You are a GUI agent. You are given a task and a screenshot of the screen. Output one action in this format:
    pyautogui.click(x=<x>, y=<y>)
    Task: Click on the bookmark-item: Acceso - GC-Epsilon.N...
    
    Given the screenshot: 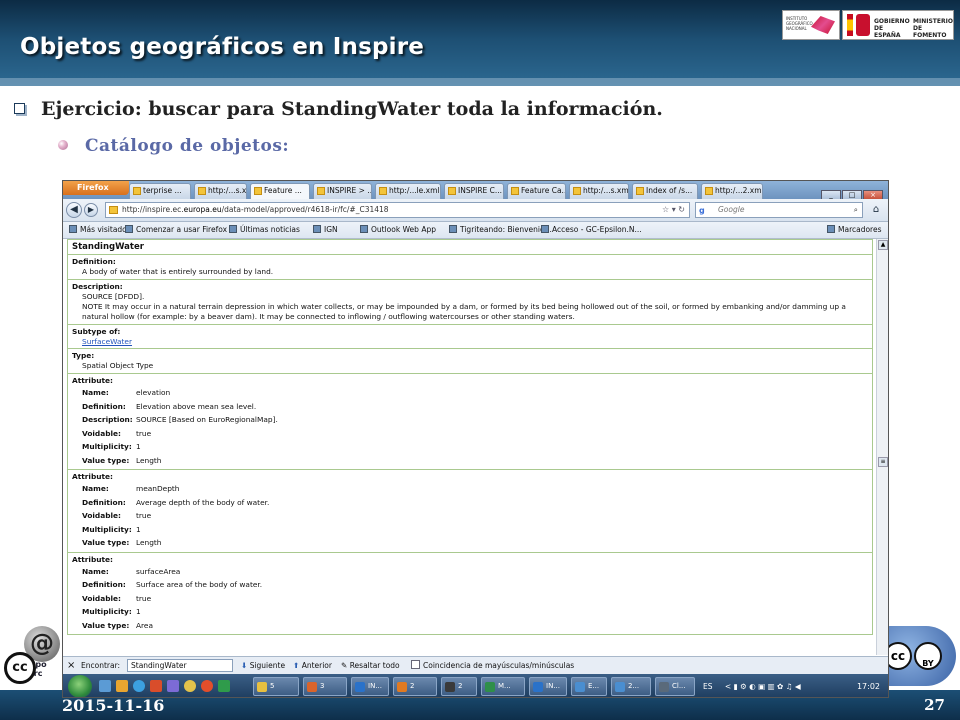 What is the action you would take?
    pyautogui.click(x=591, y=230)
    